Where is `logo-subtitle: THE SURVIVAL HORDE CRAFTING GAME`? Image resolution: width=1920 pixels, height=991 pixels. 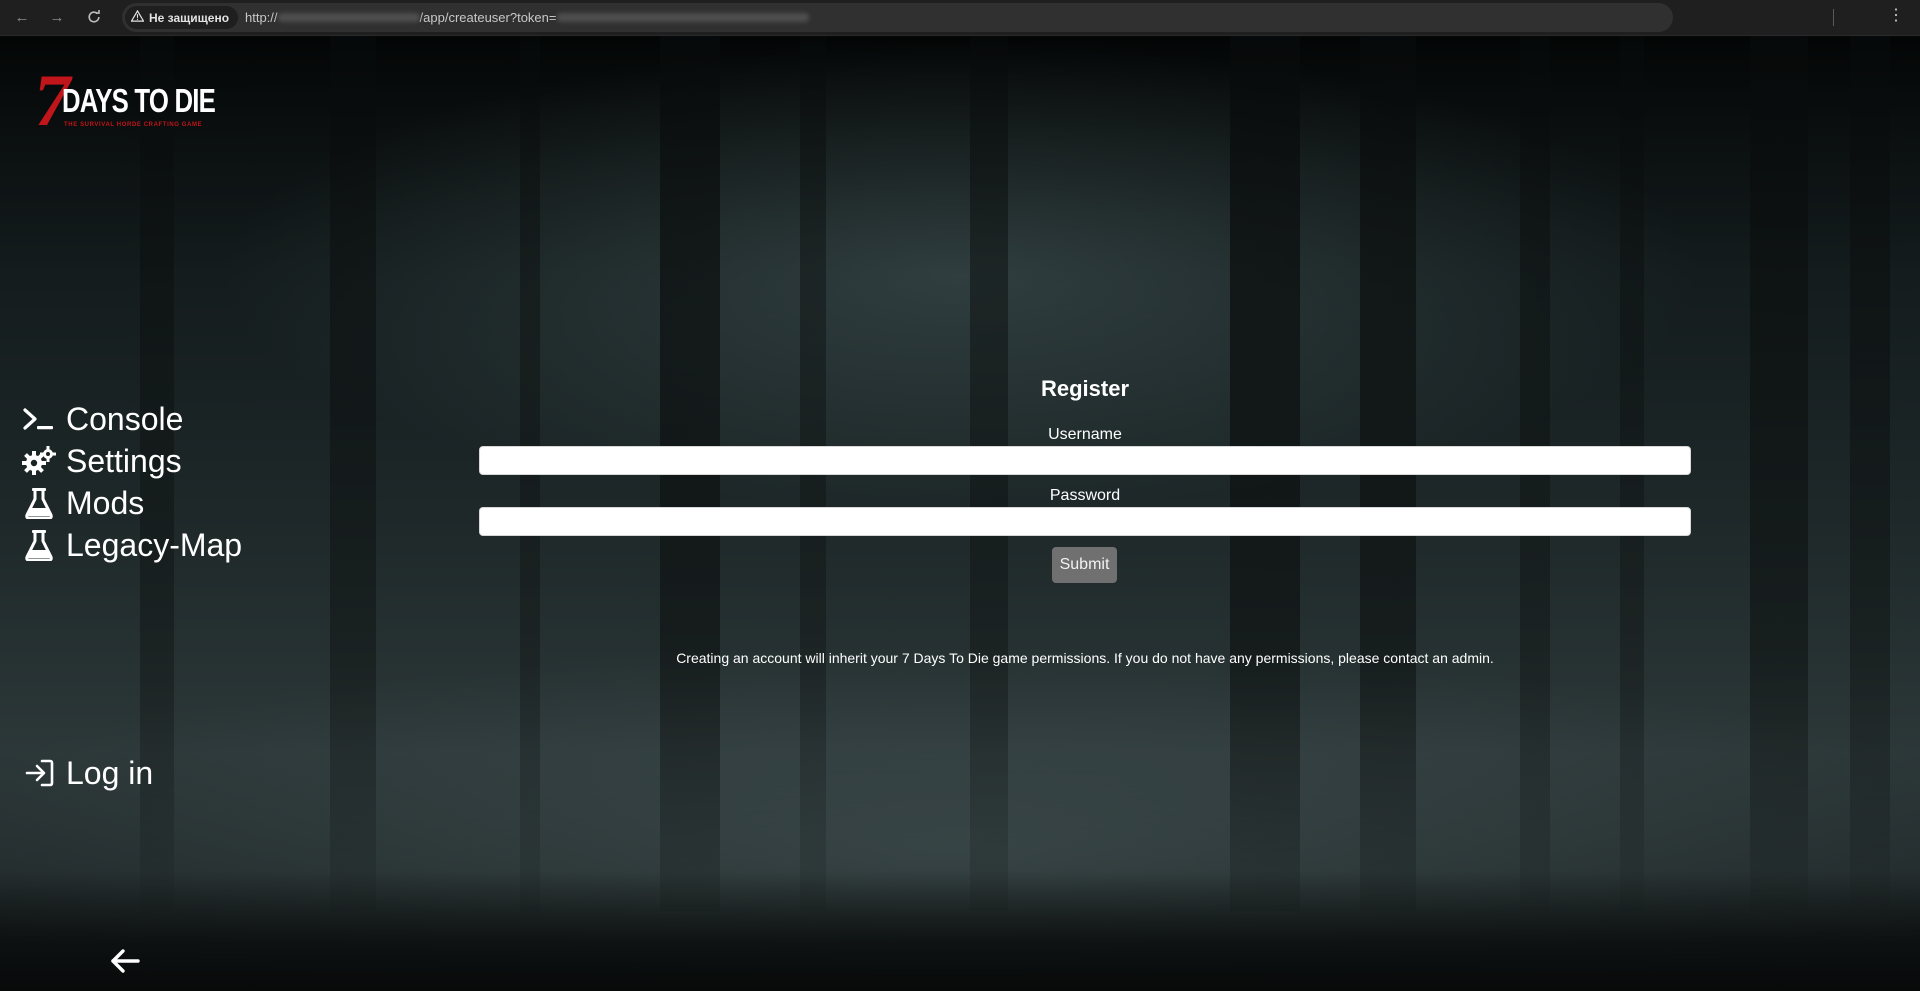
logo-subtitle: THE SURVIVAL HORDE CRAFTING GAME is located at coordinates (133, 125).